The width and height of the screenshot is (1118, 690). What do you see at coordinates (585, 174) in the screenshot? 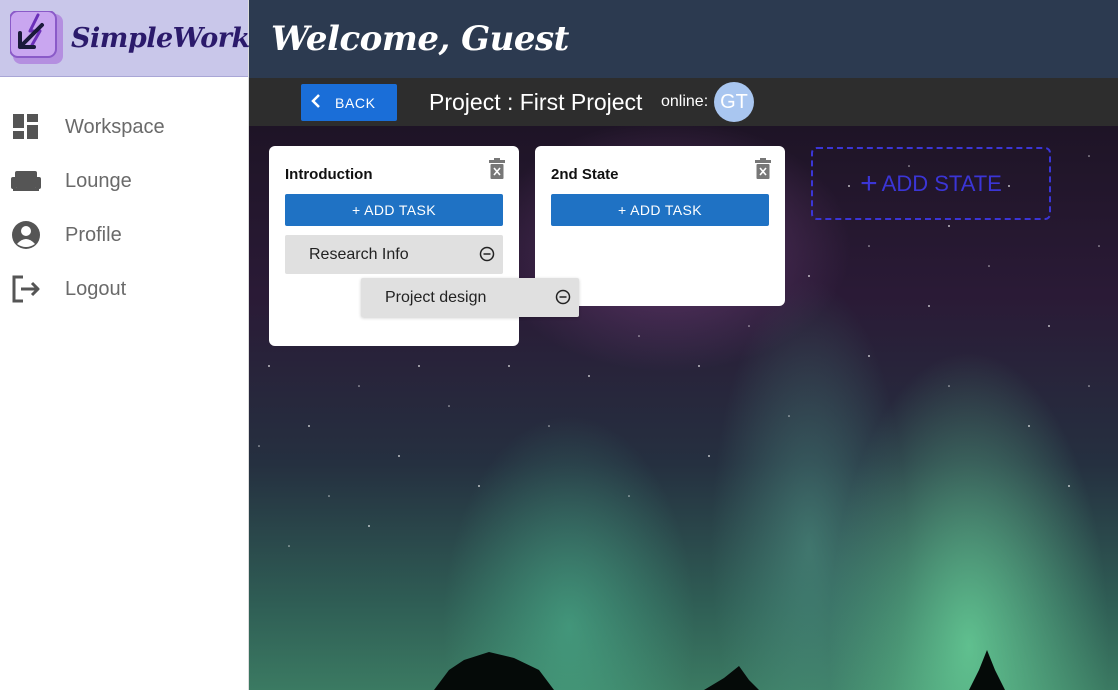
I see `state-title: 2nd State` at bounding box center [585, 174].